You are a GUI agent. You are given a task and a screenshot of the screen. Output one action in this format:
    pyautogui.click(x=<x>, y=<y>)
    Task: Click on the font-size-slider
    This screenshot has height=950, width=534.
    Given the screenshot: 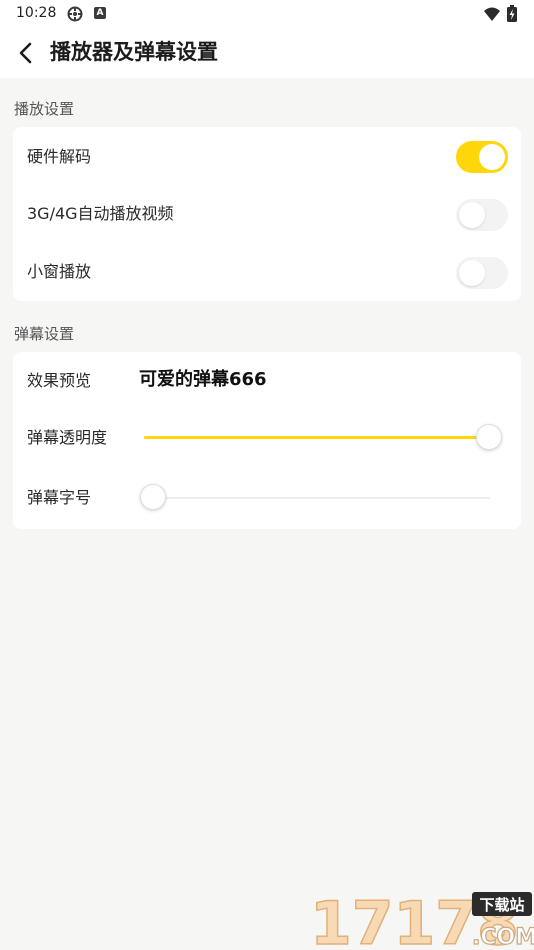 What is the action you would take?
    pyautogui.click(x=315, y=498)
    